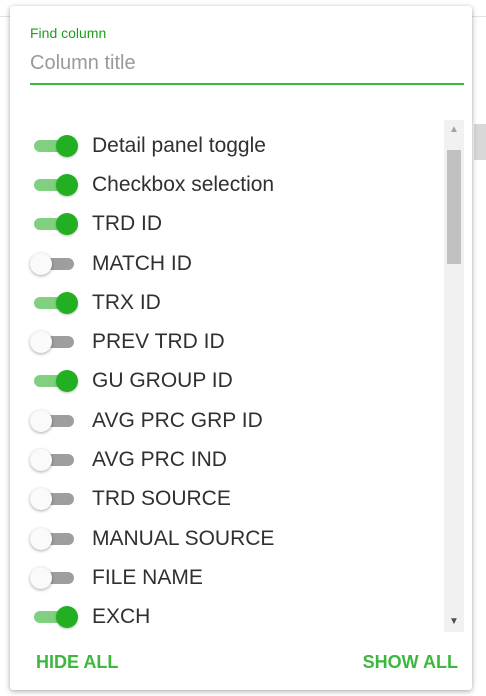 This screenshot has height=696, width=486. What do you see at coordinates (158, 342) in the screenshot?
I see `column-label: PREV TRD ID` at bounding box center [158, 342].